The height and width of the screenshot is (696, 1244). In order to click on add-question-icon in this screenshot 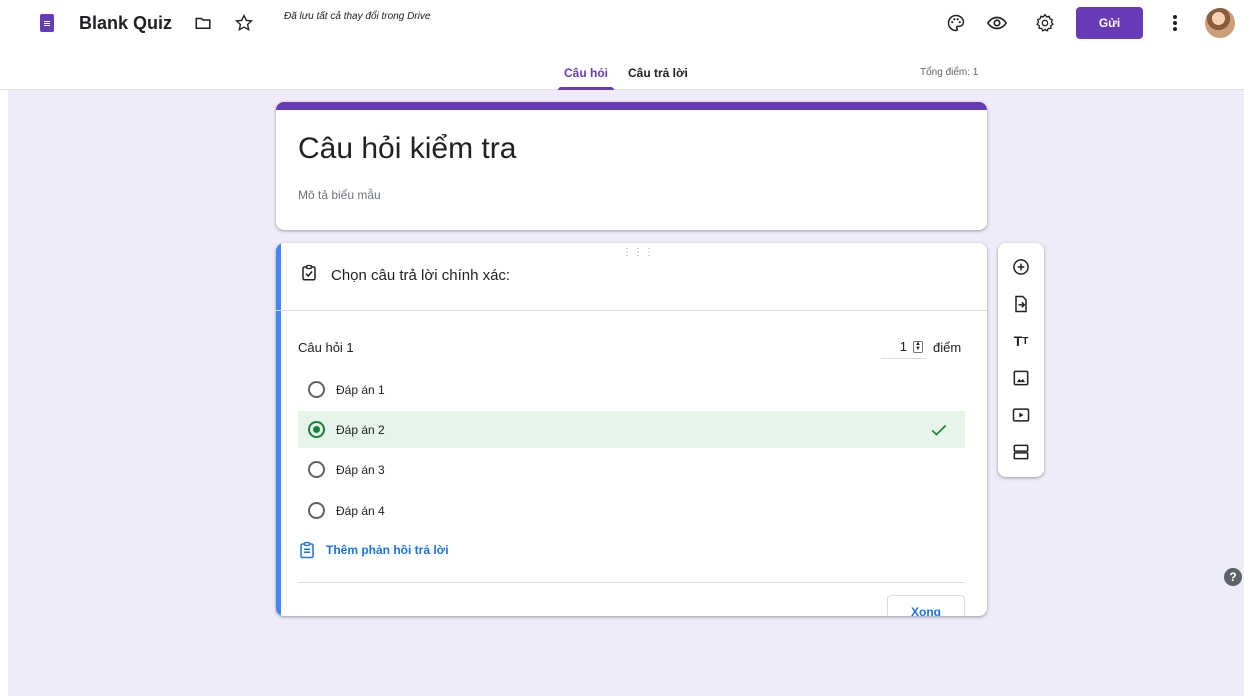, I will do `click(1021, 267)`.